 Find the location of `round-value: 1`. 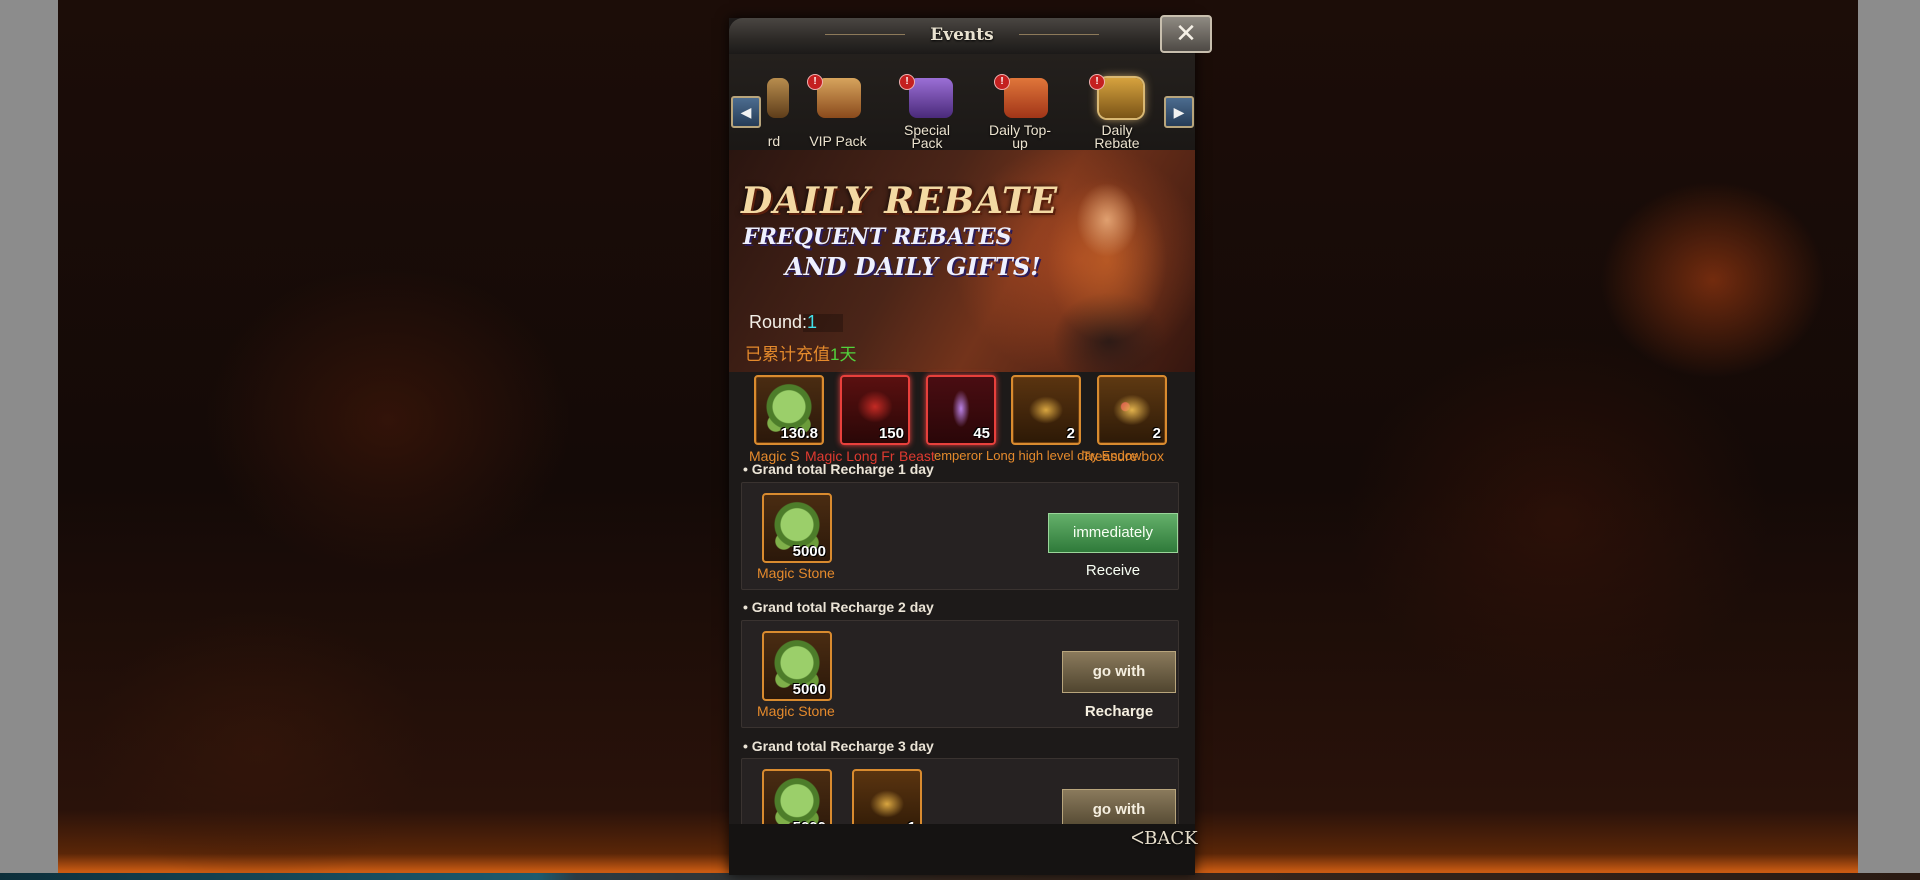

round-value: 1 is located at coordinates (812, 322).